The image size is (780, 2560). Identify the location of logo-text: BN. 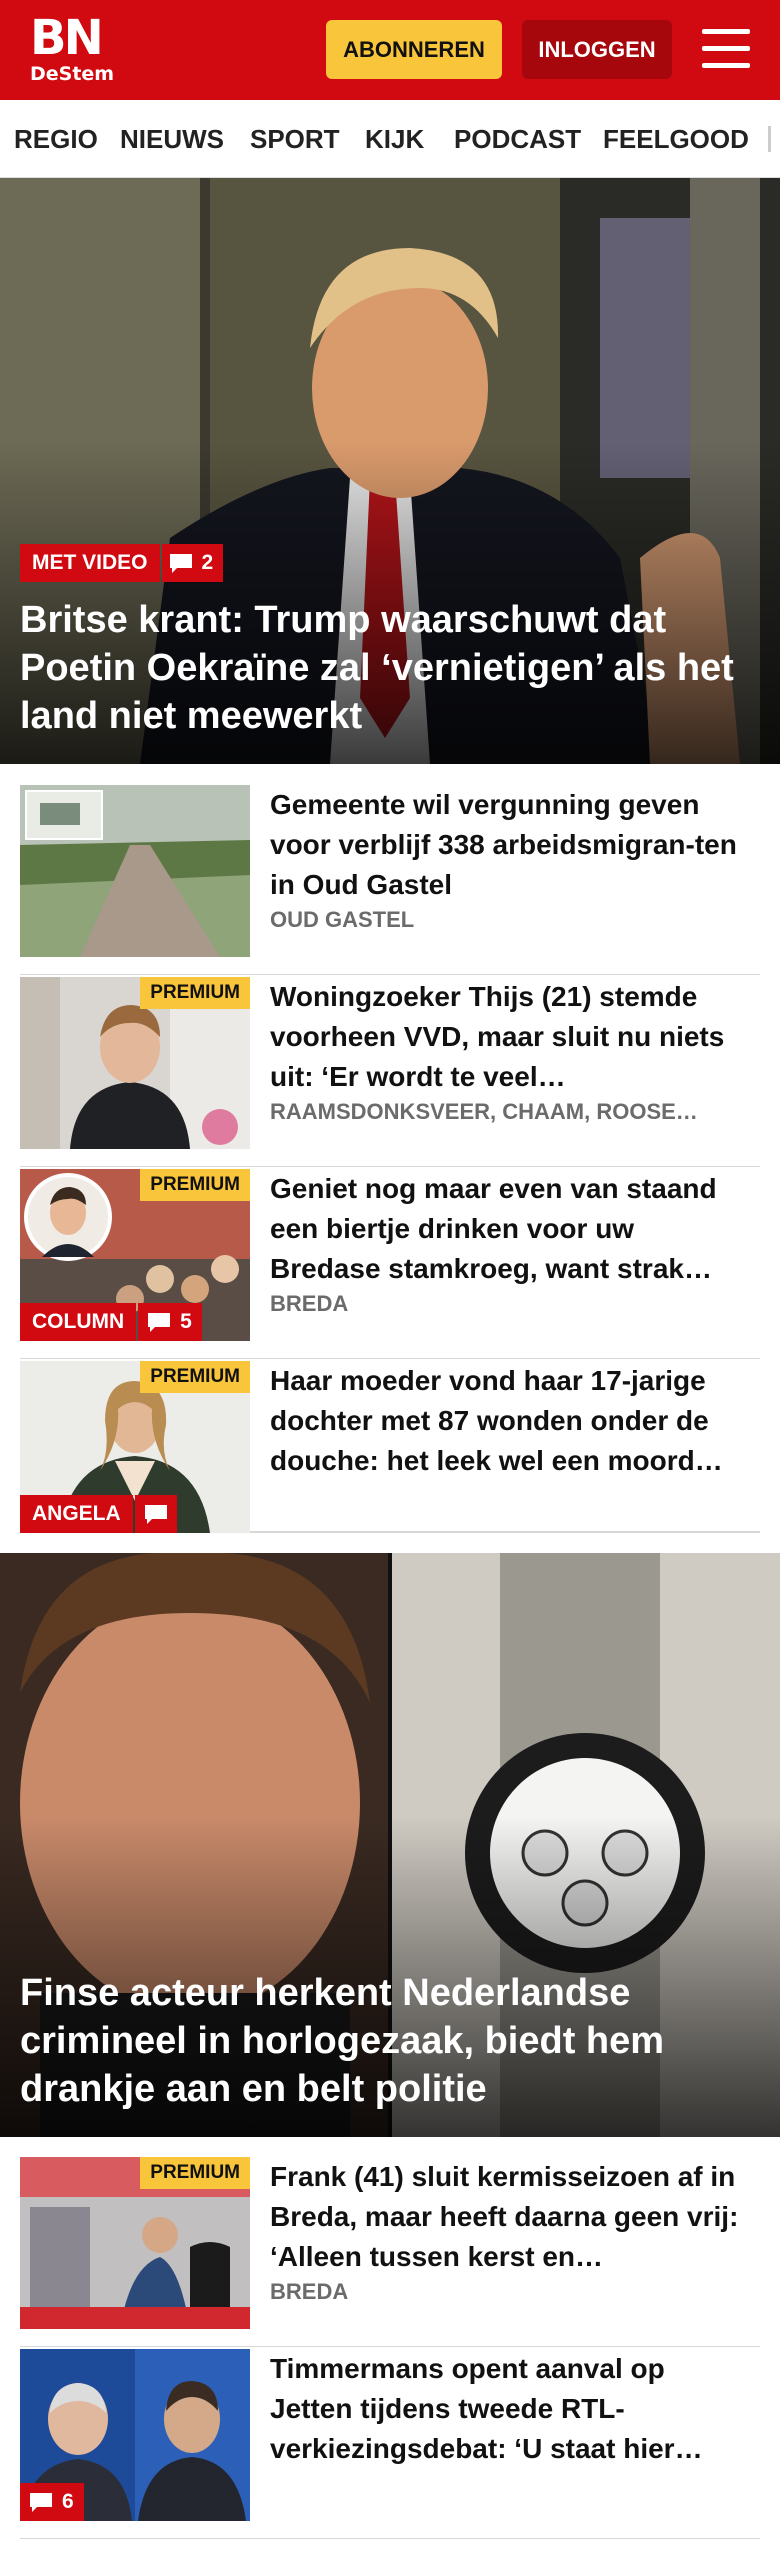
(67, 38).